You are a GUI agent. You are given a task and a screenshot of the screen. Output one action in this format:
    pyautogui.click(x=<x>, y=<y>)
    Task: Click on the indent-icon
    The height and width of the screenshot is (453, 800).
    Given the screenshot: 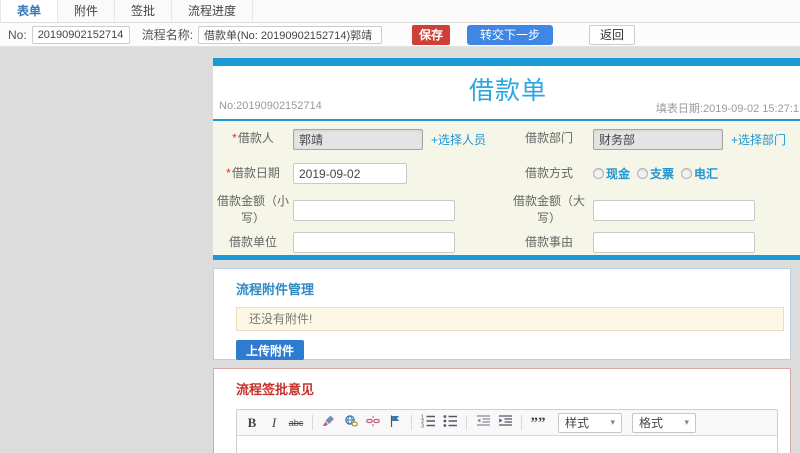 What is the action you would take?
    pyautogui.click(x=505, y=422)
    